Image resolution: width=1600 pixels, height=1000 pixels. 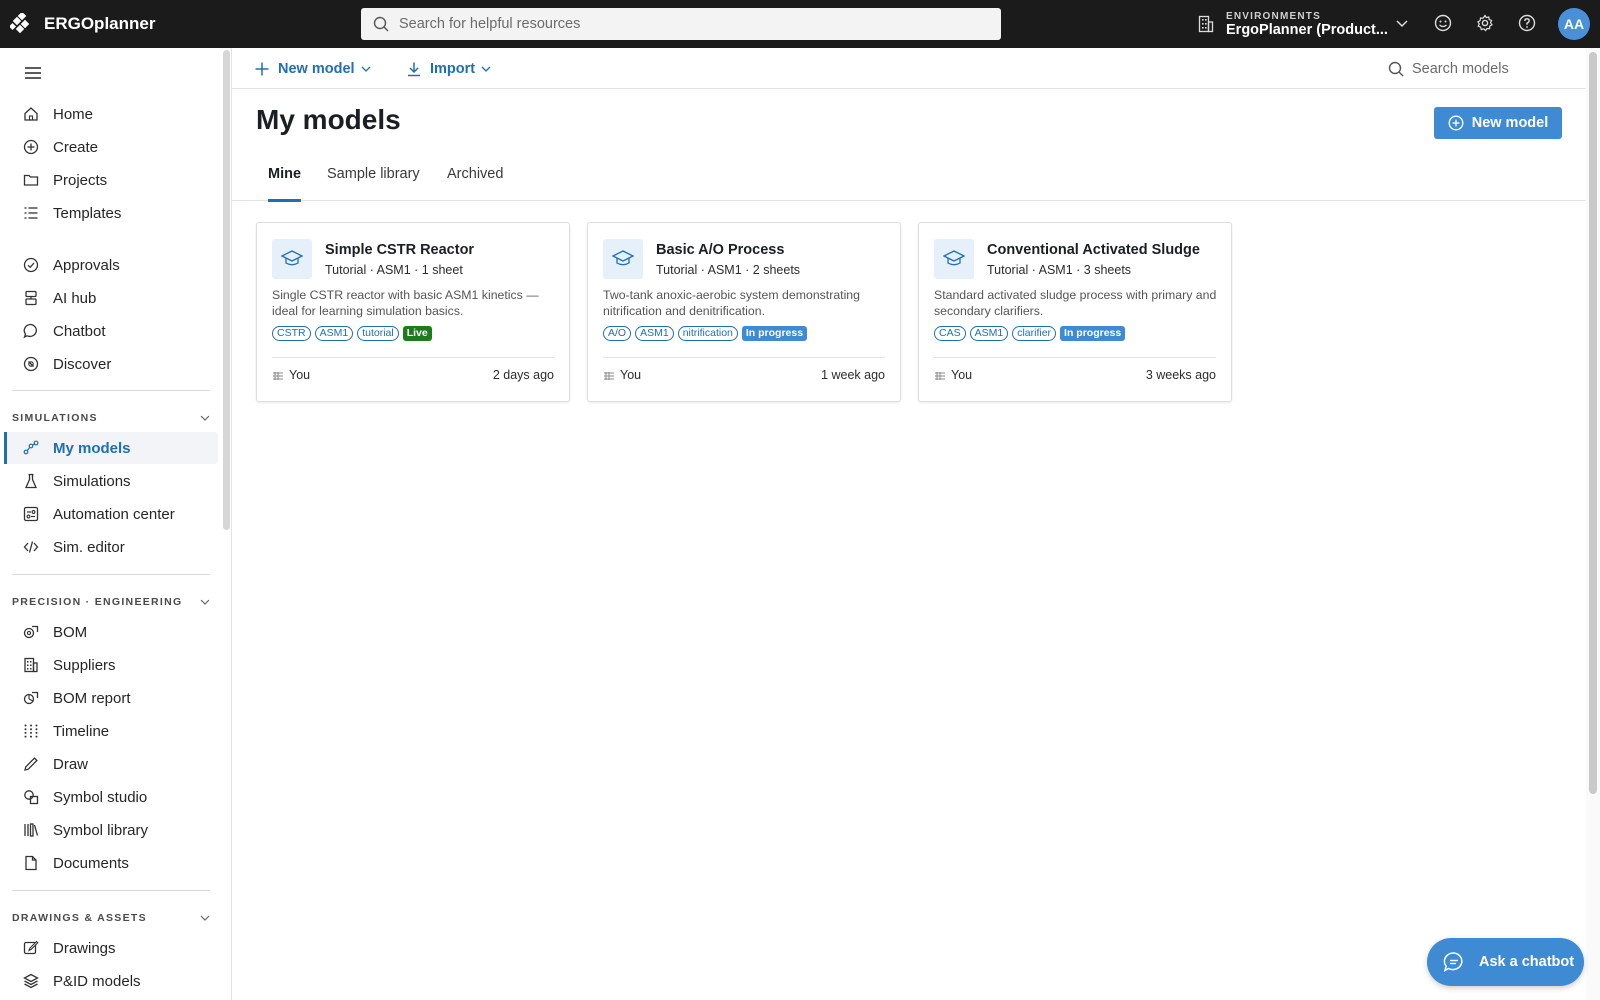 I want to click on check-circle-icon, so click(x=31, y=265).